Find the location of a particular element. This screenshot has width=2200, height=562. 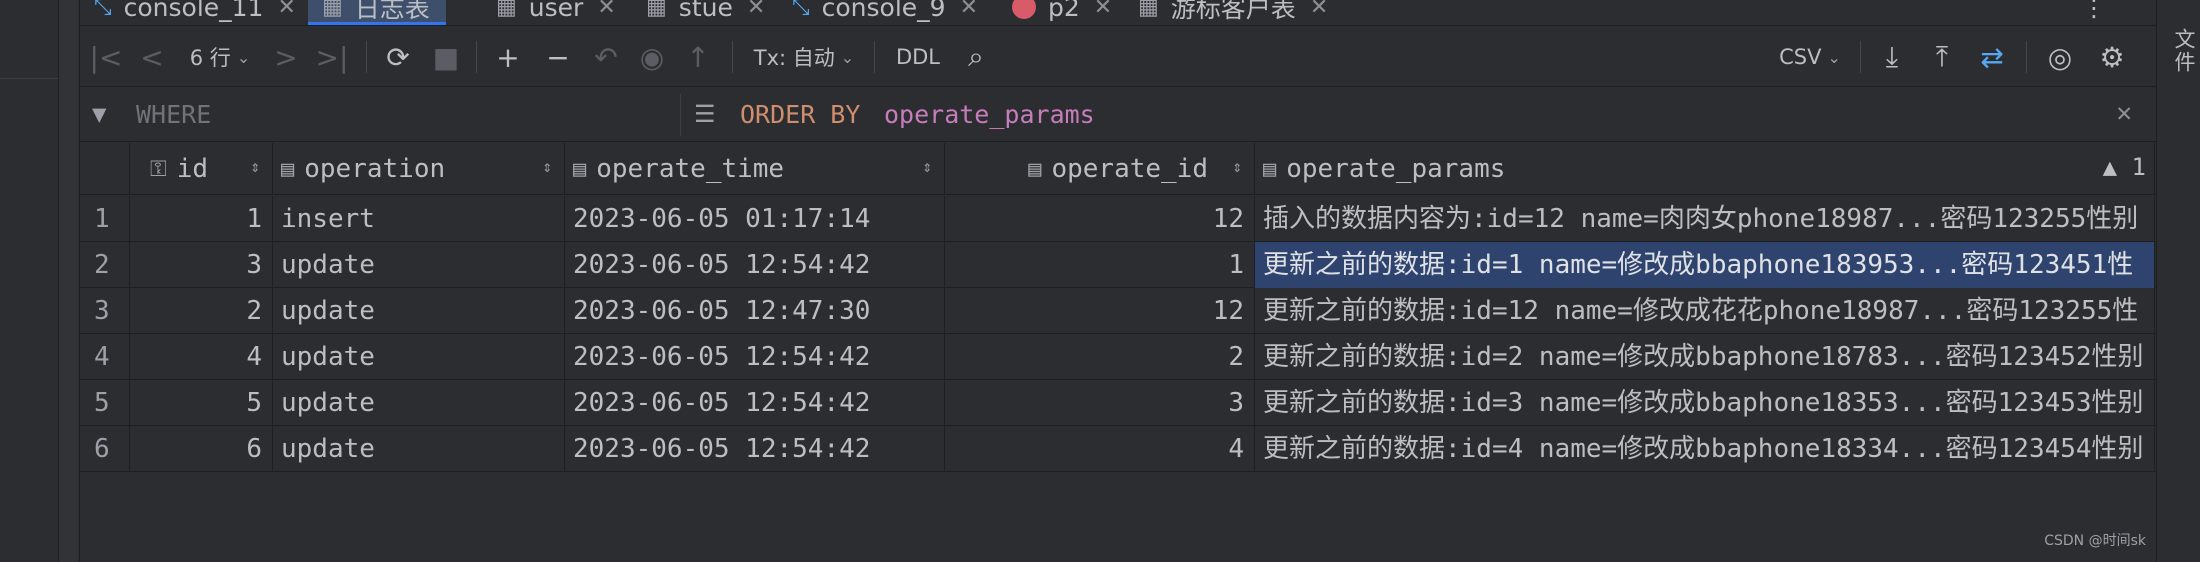

order-by-keyword: ORDER BY is located at coordinates (800, 114).